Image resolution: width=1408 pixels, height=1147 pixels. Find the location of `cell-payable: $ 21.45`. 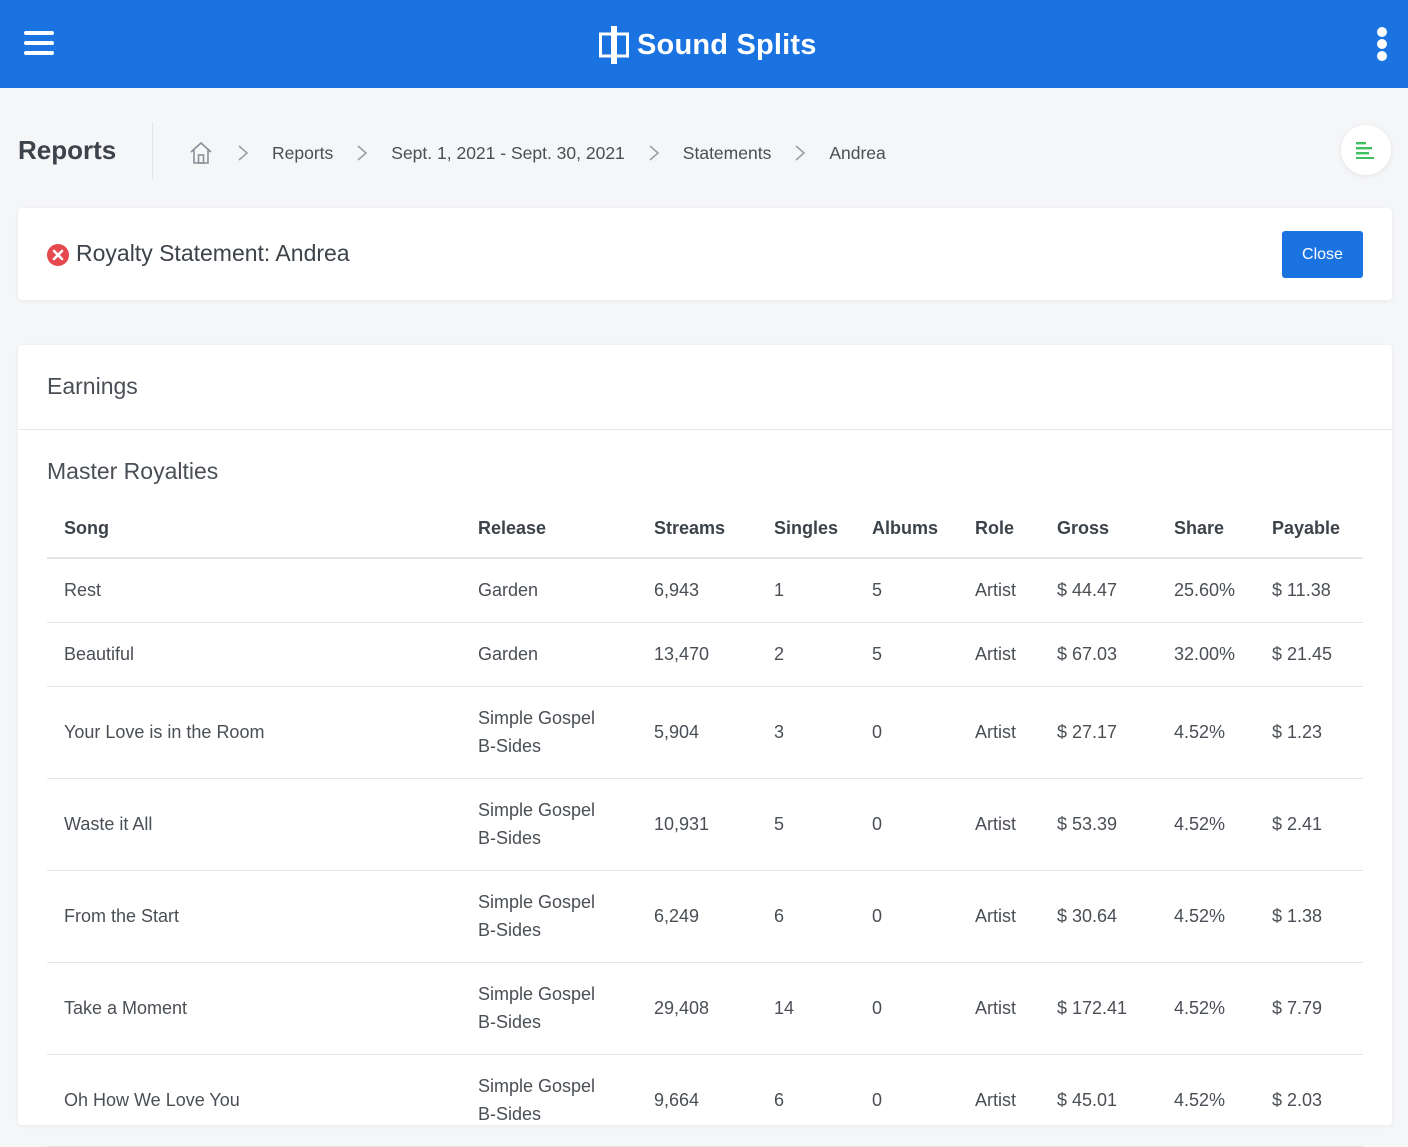

cell-payable: $ 21.45 is located at coordinates (1309, 654).